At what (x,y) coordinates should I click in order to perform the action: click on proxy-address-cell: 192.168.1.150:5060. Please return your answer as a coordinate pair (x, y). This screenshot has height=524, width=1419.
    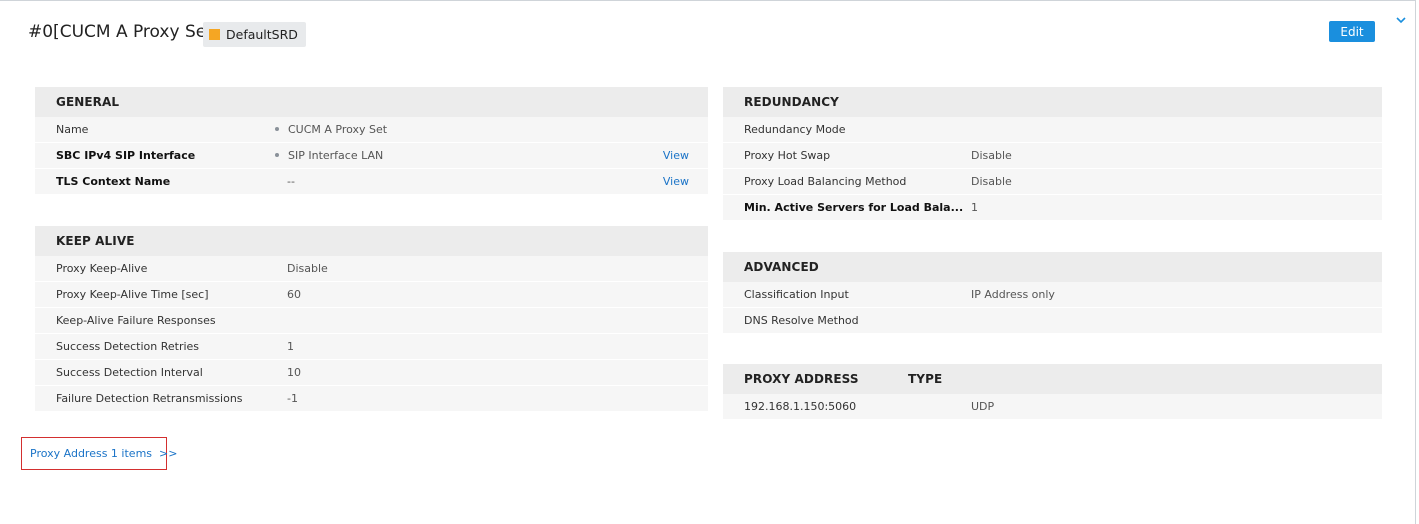
    Looking at the image, I should click on (800, 406).